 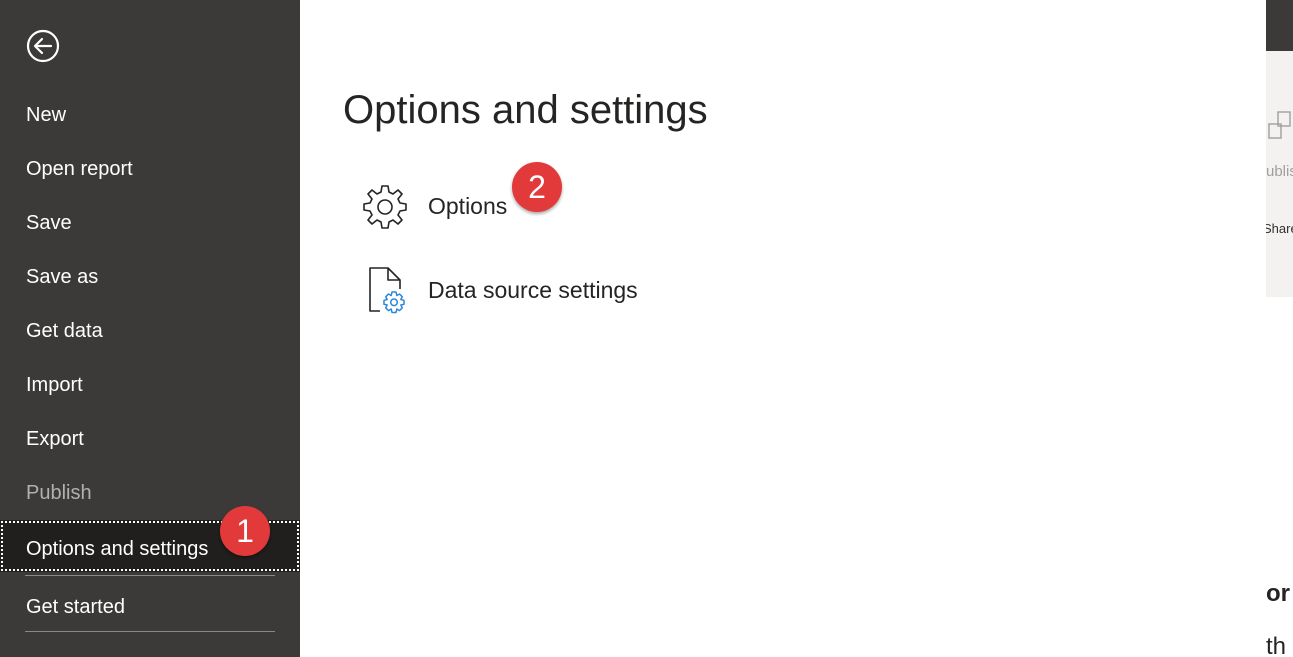 I want to click on nav-item-import: Import, so click(x=150, y=385).